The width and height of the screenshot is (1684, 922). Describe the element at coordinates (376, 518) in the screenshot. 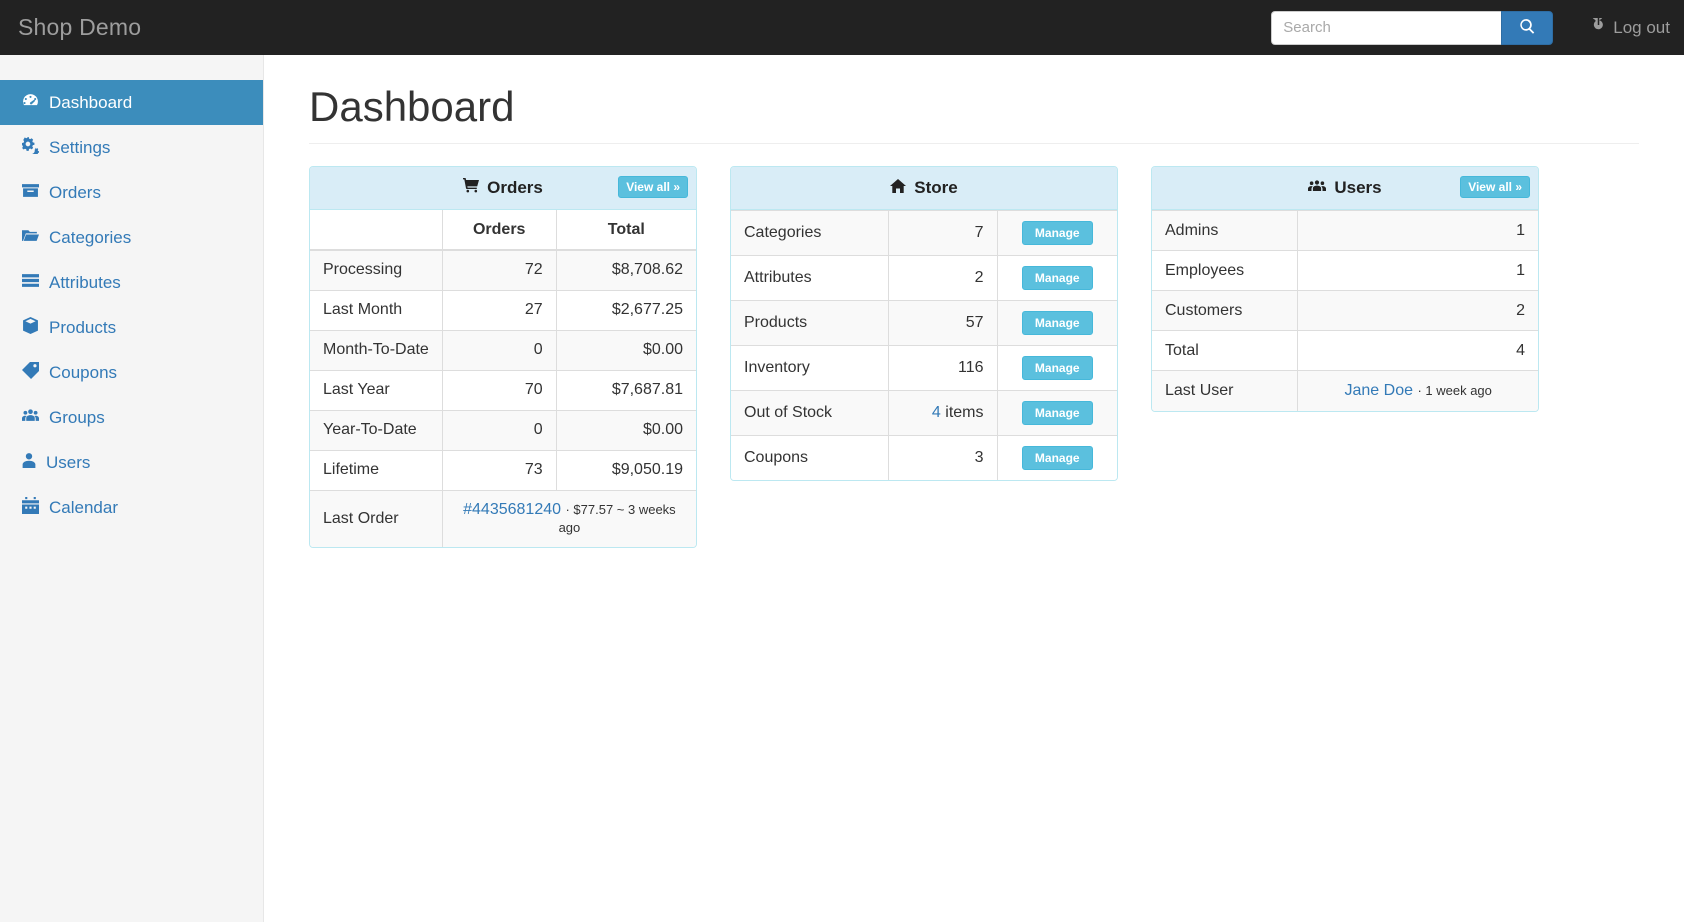

I see `last-order-label: Last Order` at that location.